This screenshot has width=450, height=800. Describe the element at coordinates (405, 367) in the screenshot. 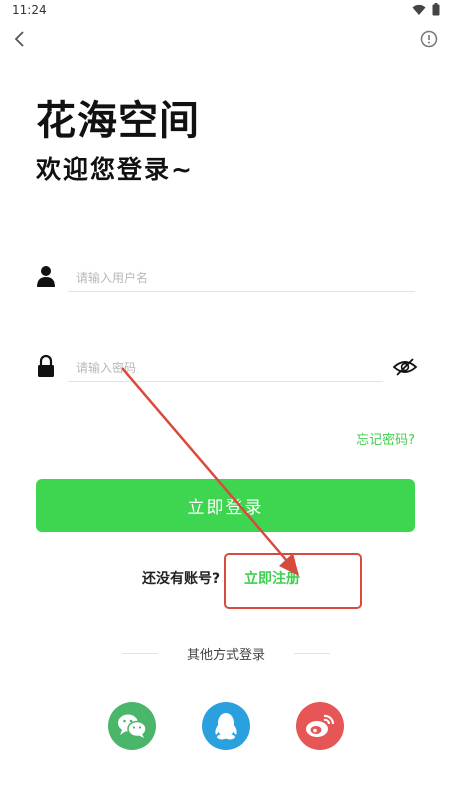

I see `eye-off-icon` at that location.